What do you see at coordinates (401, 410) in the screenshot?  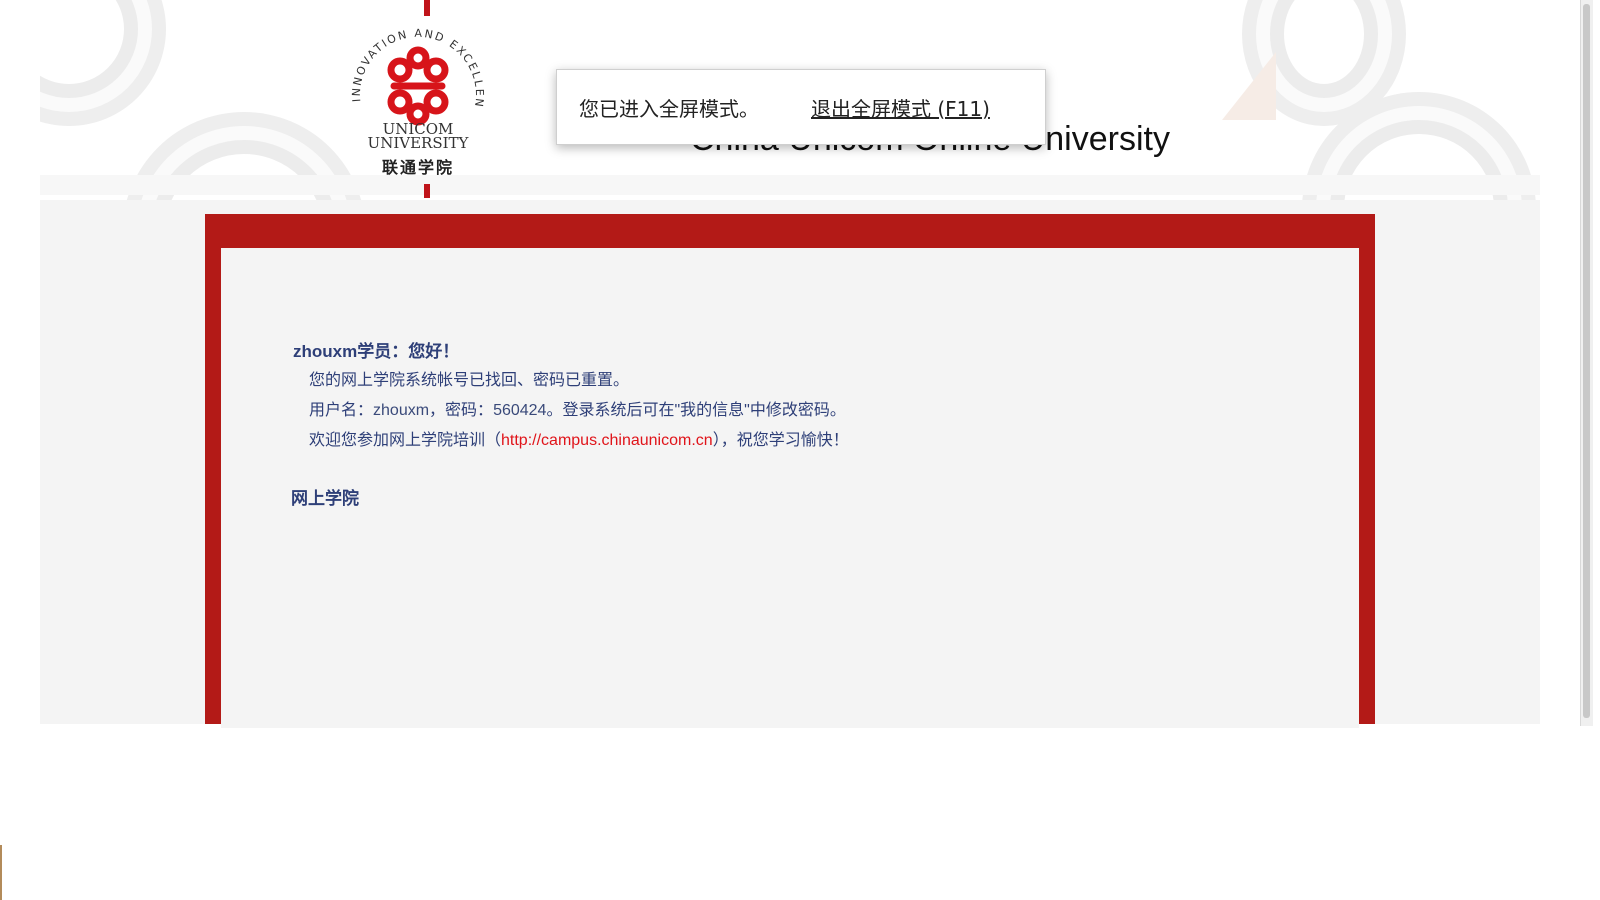 I see `username-value: zhouxm` at bounding box center [401, 410].